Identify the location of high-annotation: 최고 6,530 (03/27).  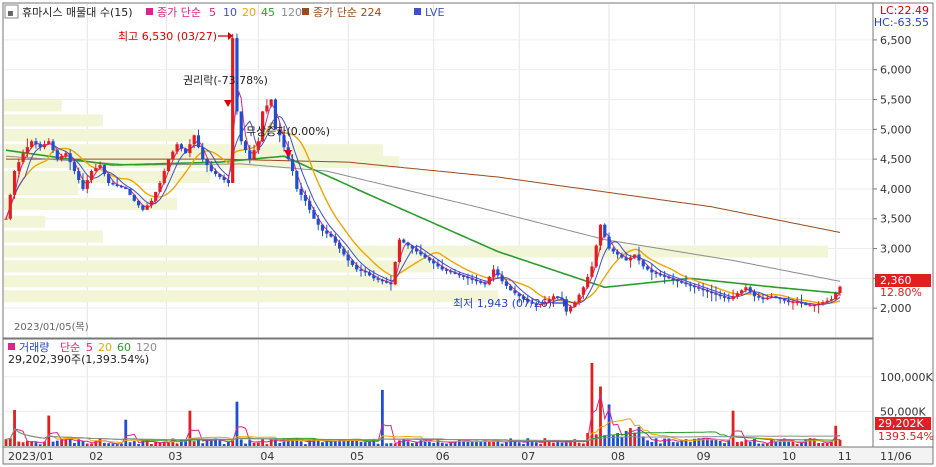
(167, 36).